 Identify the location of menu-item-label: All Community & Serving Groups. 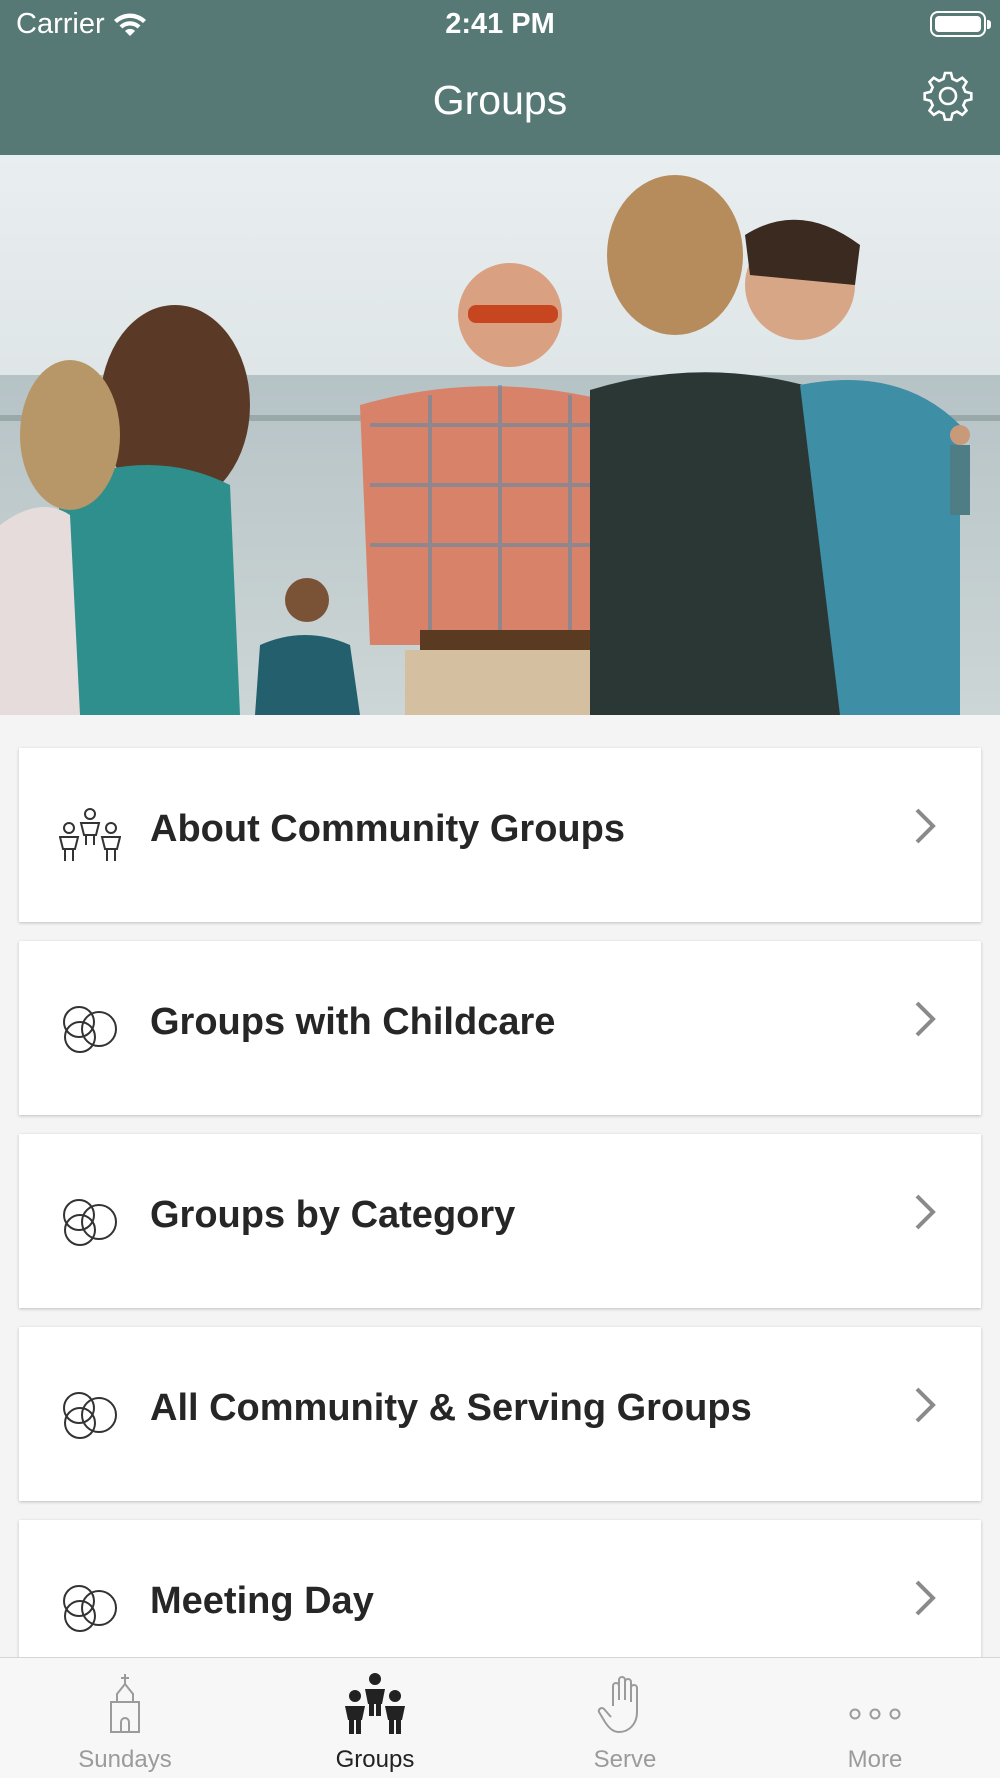
(451, 1408).